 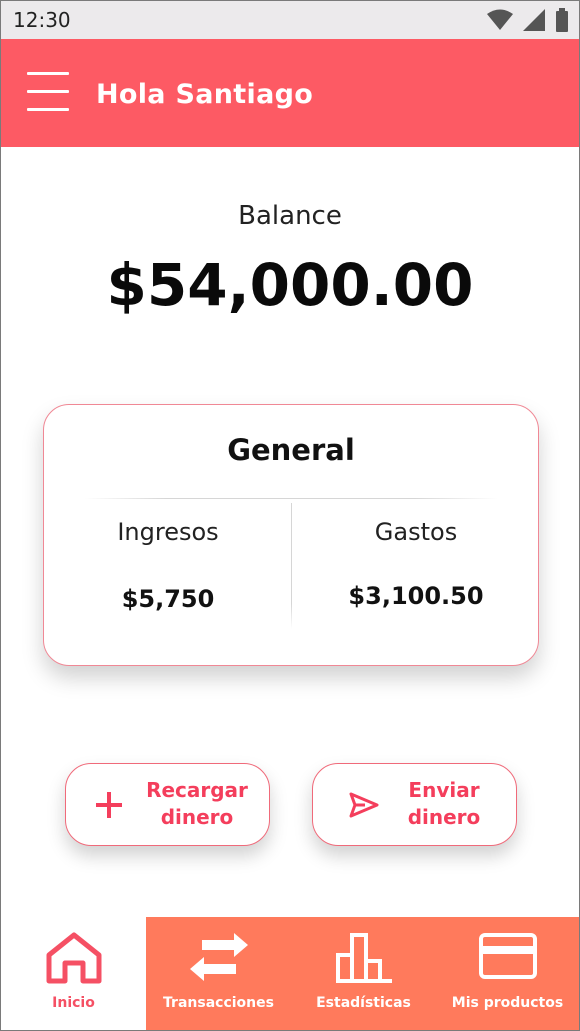 What do you see at coordinates (42, 20) in the screenshot?
I see `status-time: 12:30` at bounding box center [42, 20].